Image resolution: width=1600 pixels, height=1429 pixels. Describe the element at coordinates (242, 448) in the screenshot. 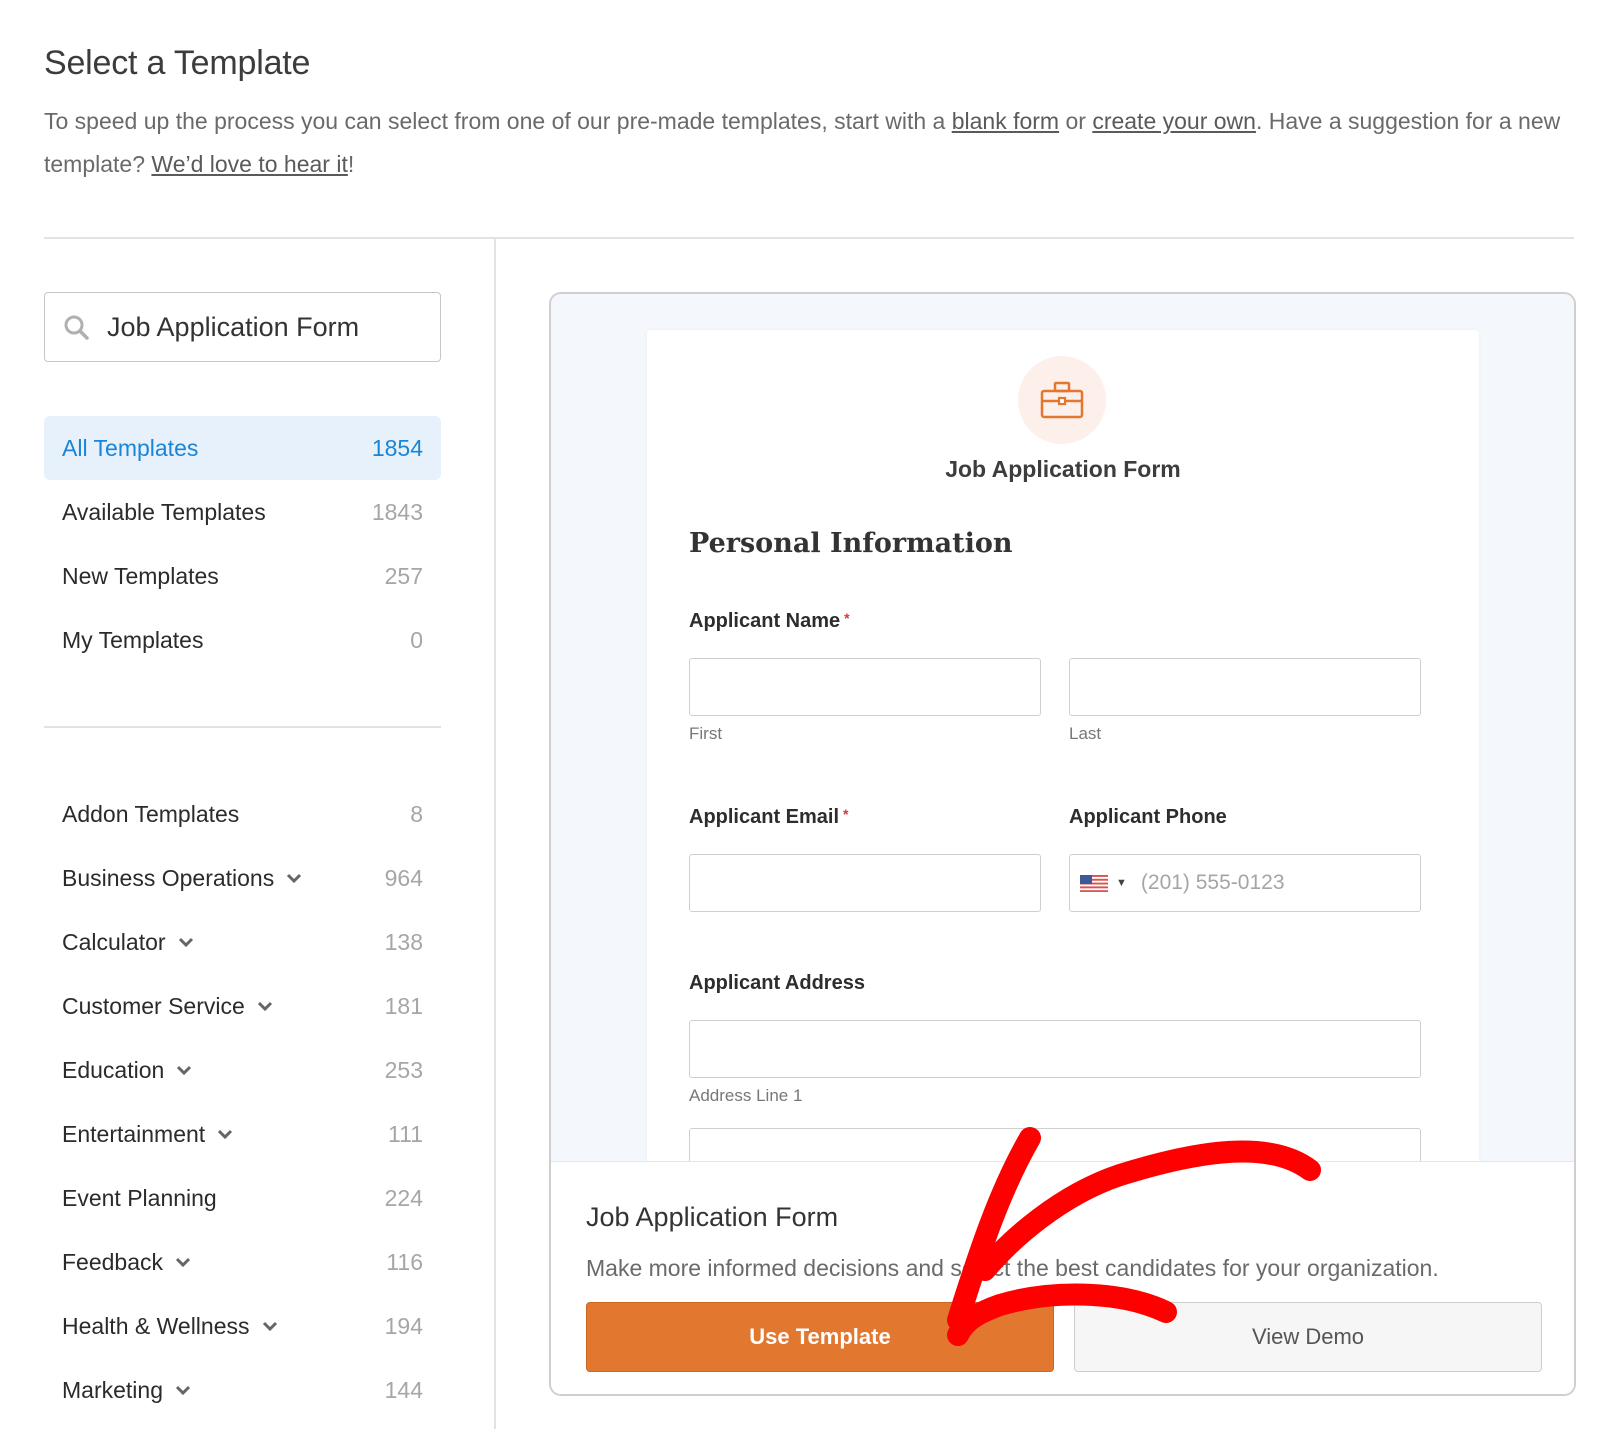

I see `filter-all-templates: All Templates 1854` at that location.